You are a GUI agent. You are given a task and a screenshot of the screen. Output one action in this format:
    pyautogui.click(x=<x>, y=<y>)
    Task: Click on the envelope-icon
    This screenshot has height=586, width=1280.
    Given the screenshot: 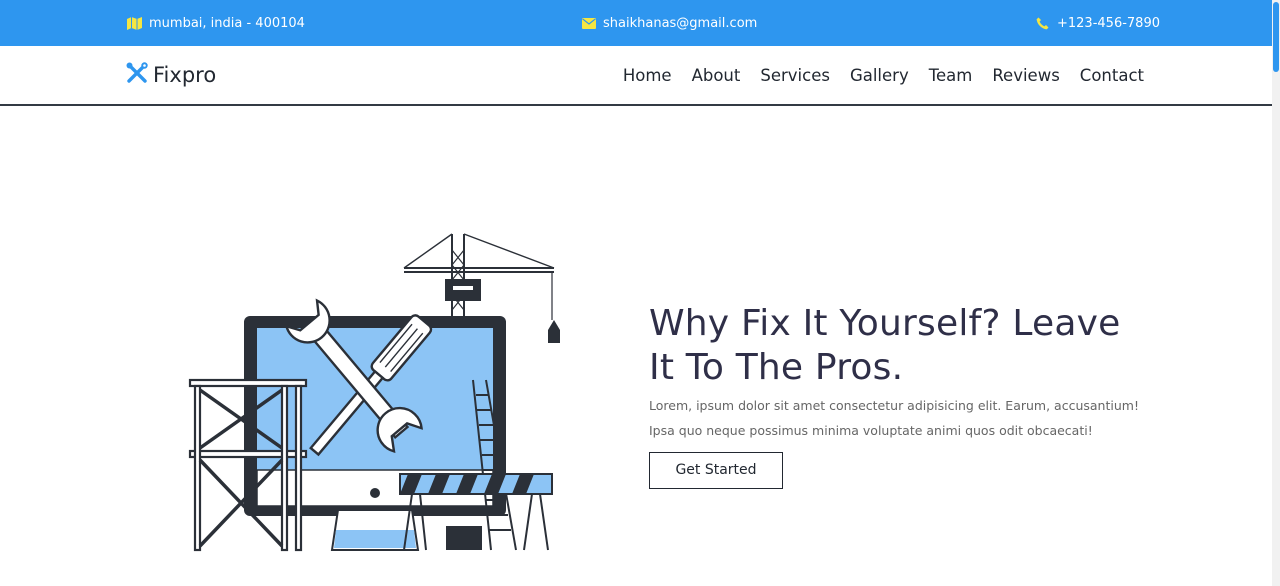 What is the action you would take?
    pyautogui.click(x=588, y=23)
    